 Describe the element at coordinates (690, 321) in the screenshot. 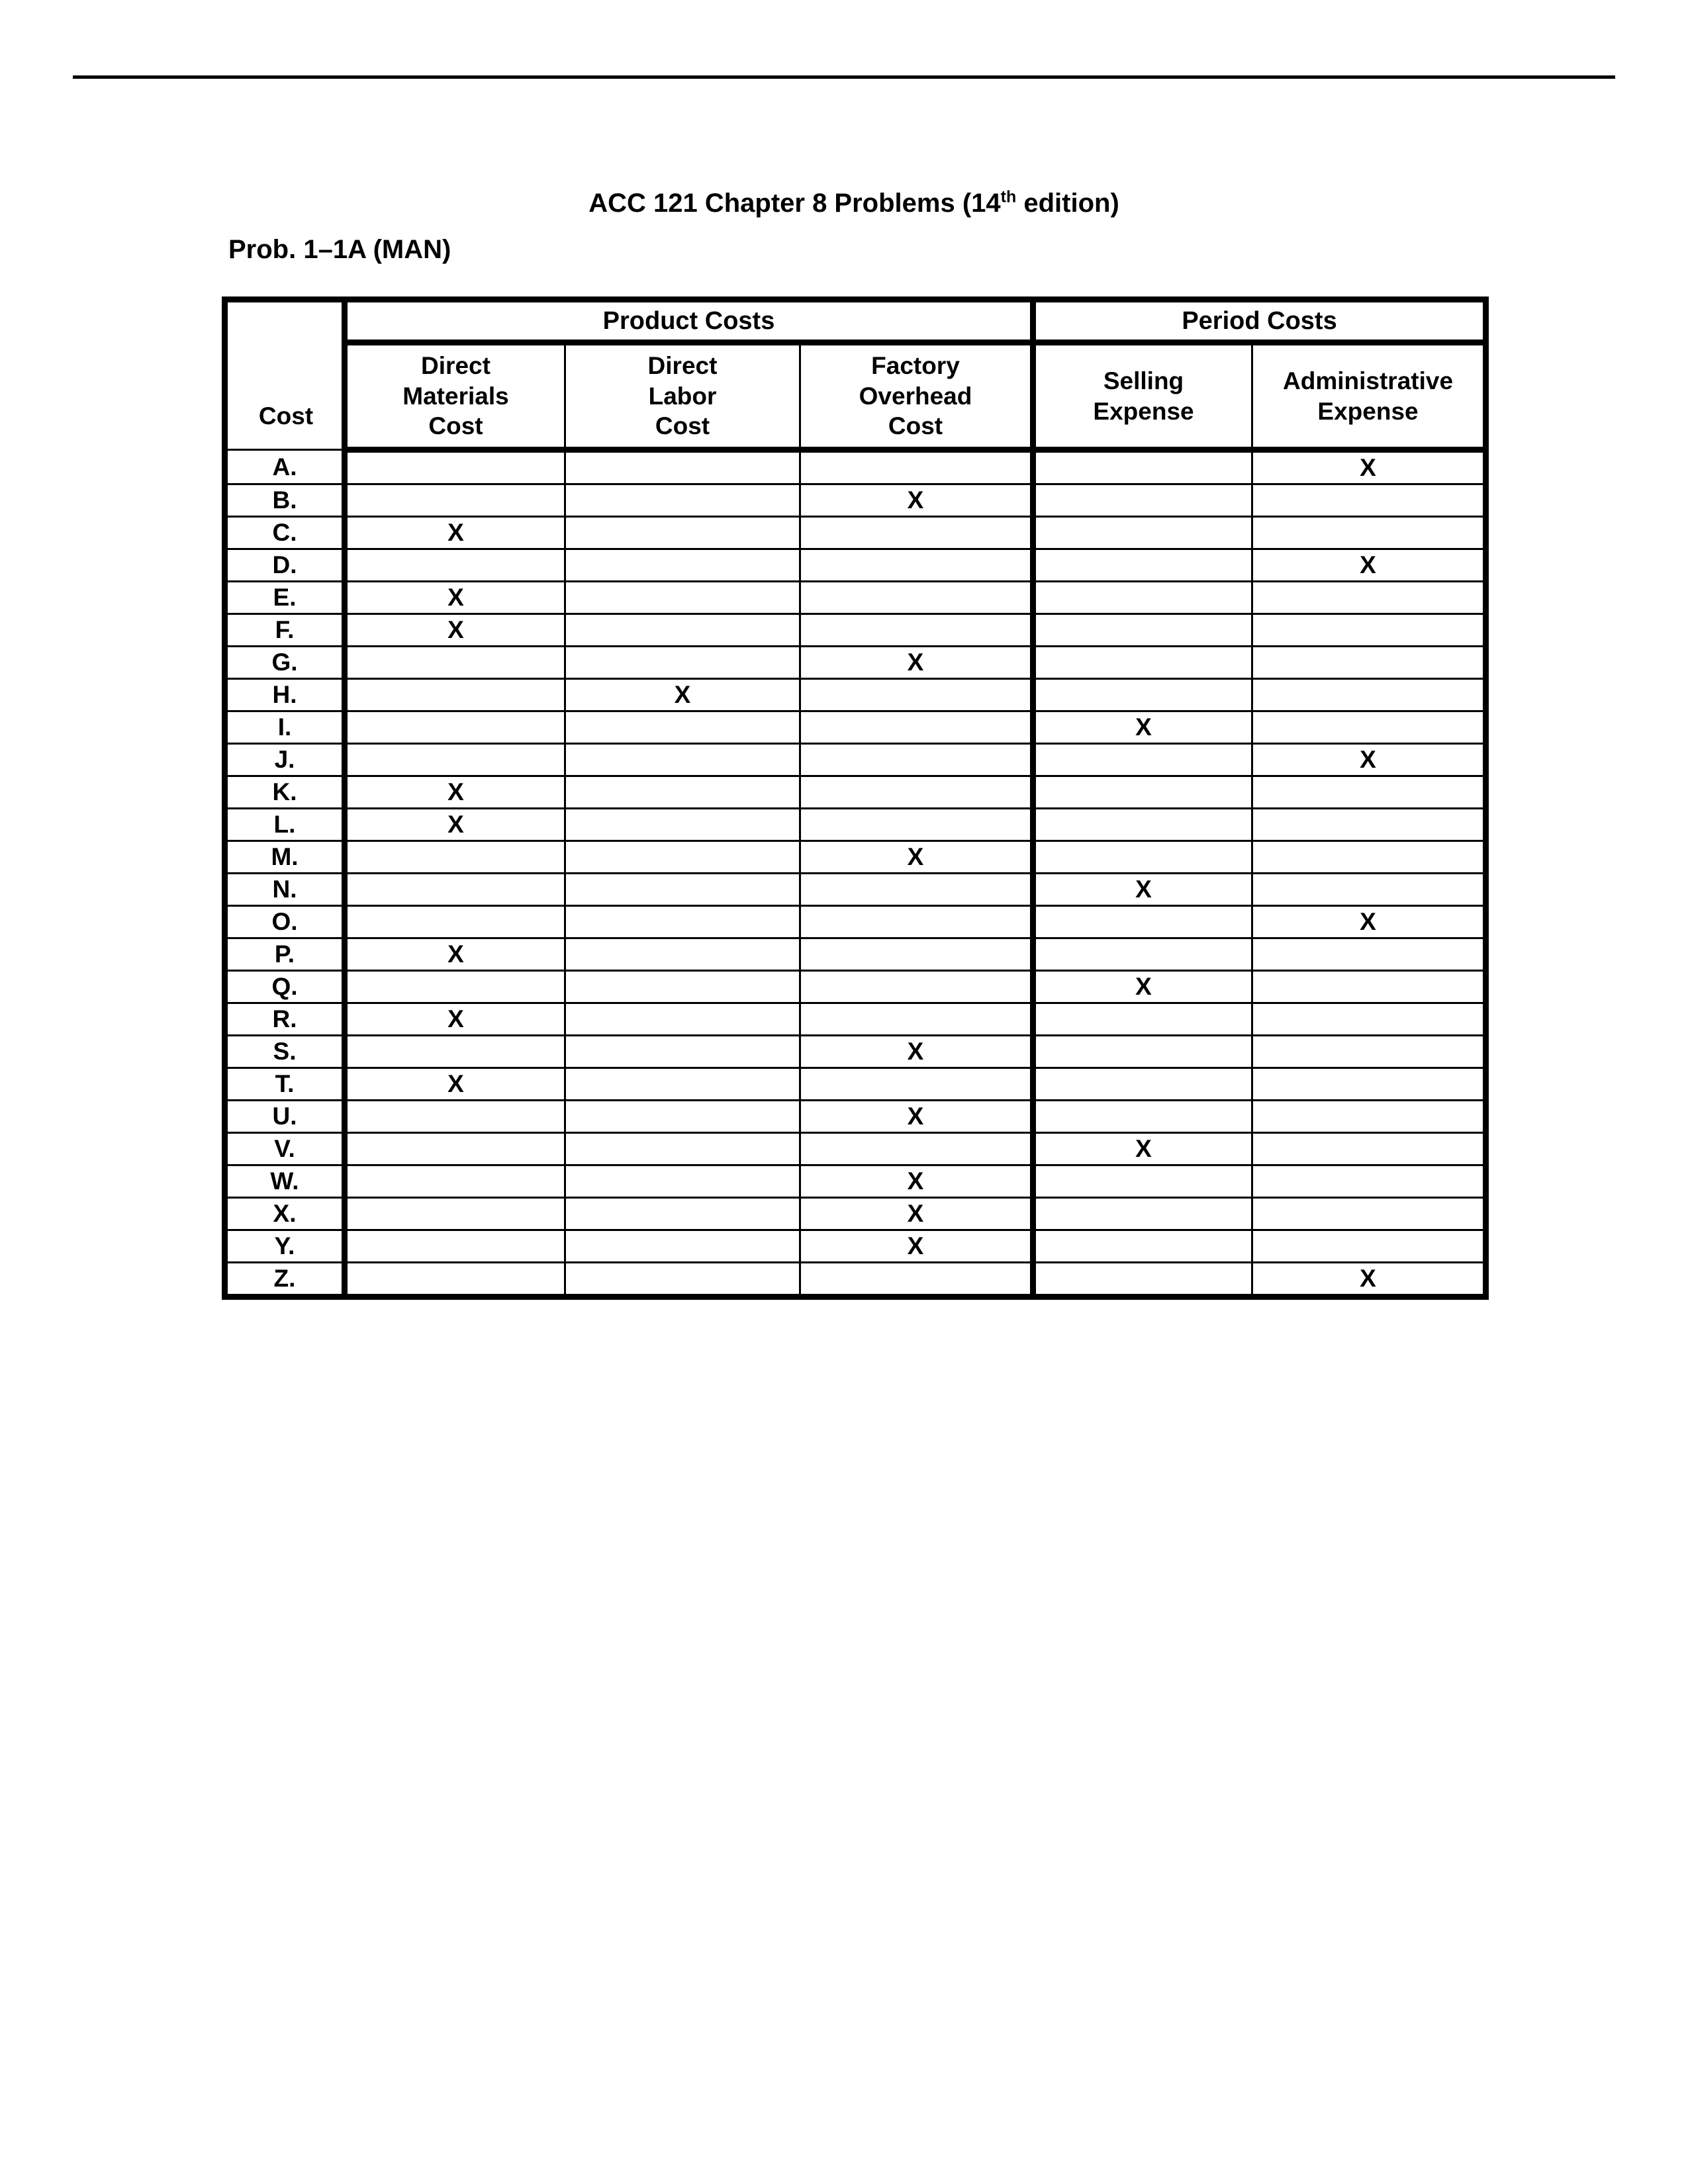

I see `header-cell-product-costs: Product Costs` at that location.